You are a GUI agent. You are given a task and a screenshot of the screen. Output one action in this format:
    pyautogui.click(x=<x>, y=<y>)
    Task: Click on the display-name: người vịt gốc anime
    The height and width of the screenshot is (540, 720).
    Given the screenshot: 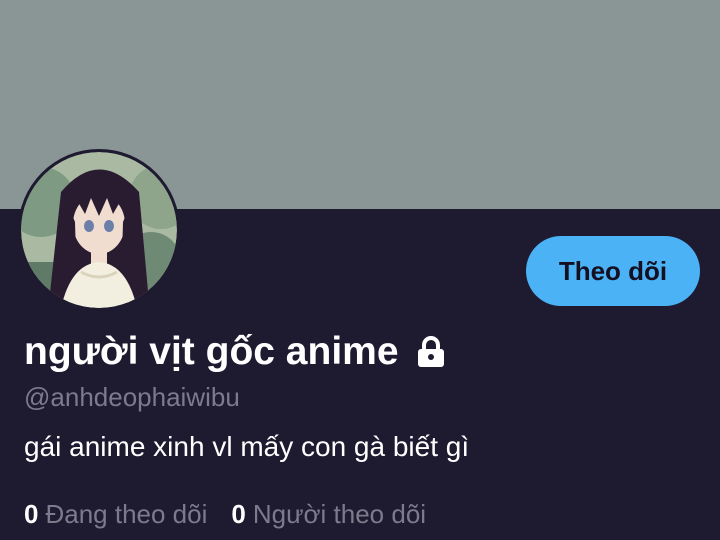 What is the action you would take?
    pyautogui.click(x=211, y=351)
    